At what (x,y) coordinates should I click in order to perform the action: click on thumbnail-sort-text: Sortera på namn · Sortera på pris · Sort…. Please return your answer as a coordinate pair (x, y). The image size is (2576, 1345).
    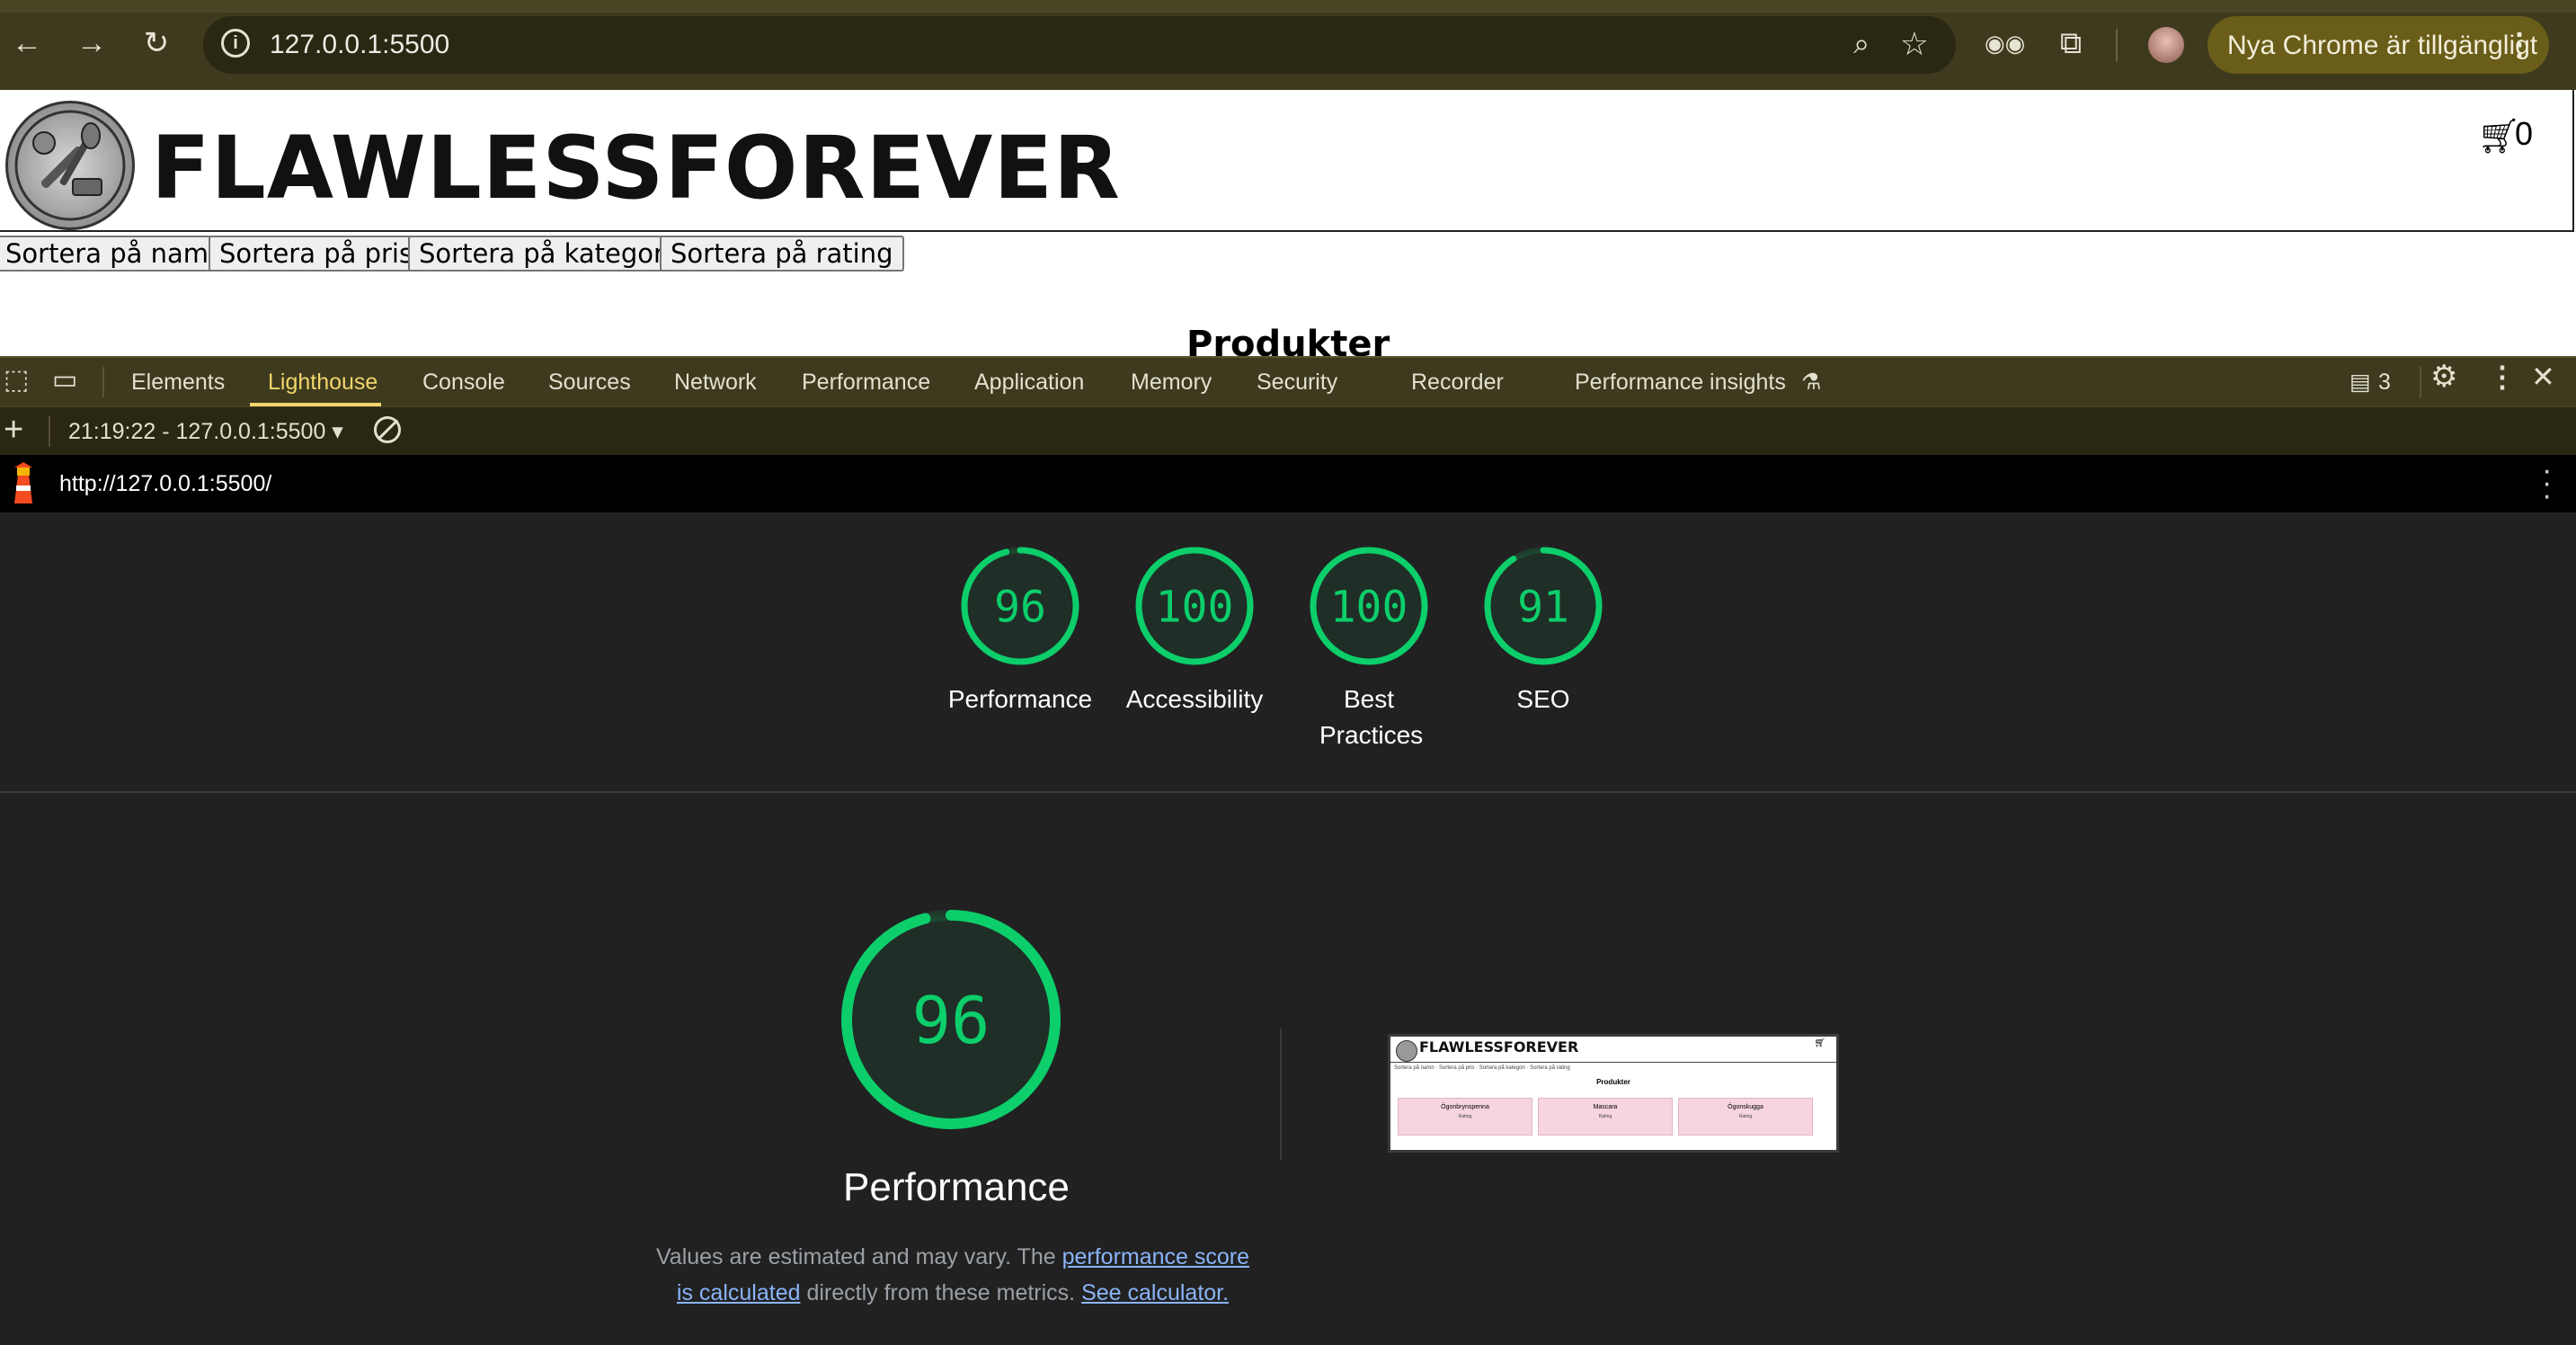
    Looking at the image, I should click on (1482, 1068).